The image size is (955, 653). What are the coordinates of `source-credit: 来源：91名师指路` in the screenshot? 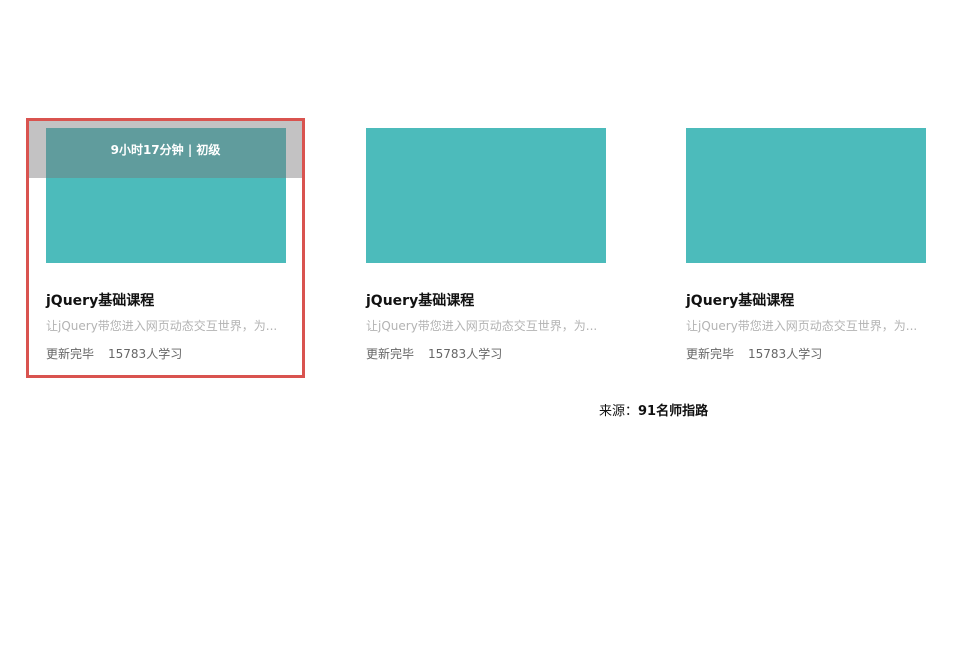 It's located at (653, 409).